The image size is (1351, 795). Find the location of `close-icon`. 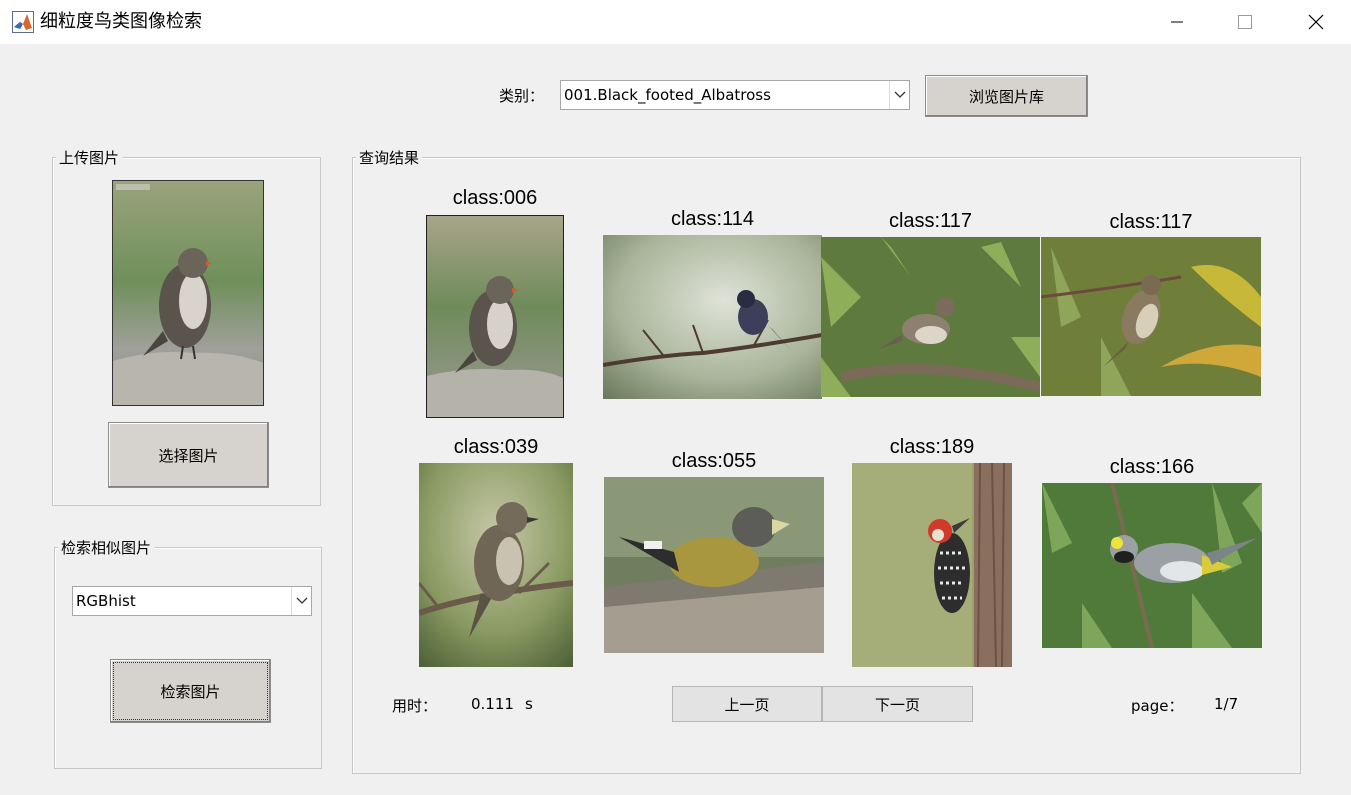

close-icon is located at coordinates (1316, 22).